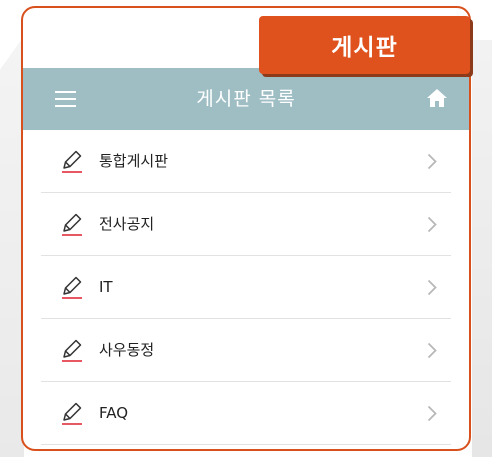 The image size is (492, 457). What do you see at coordinates (246, 161) in the screenshot?
I see `list-item-integrated-board: 통합게시판` at bounding box center [246, 161].